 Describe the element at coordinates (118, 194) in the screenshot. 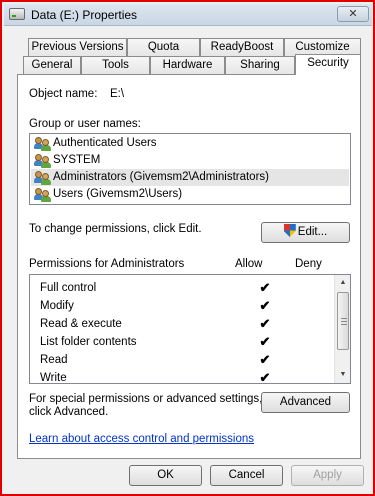

I see `user-name: Users (Givemsm2\Users)` at that location.